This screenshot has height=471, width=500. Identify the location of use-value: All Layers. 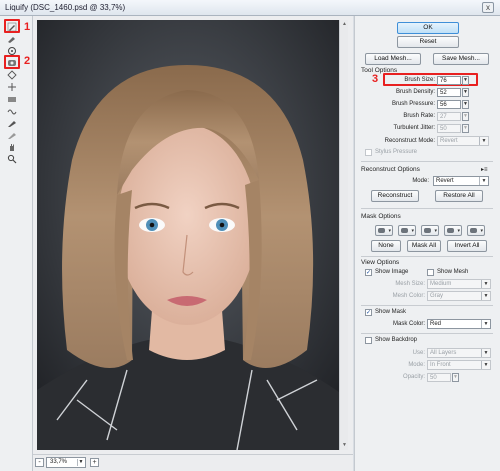
(443, 353).